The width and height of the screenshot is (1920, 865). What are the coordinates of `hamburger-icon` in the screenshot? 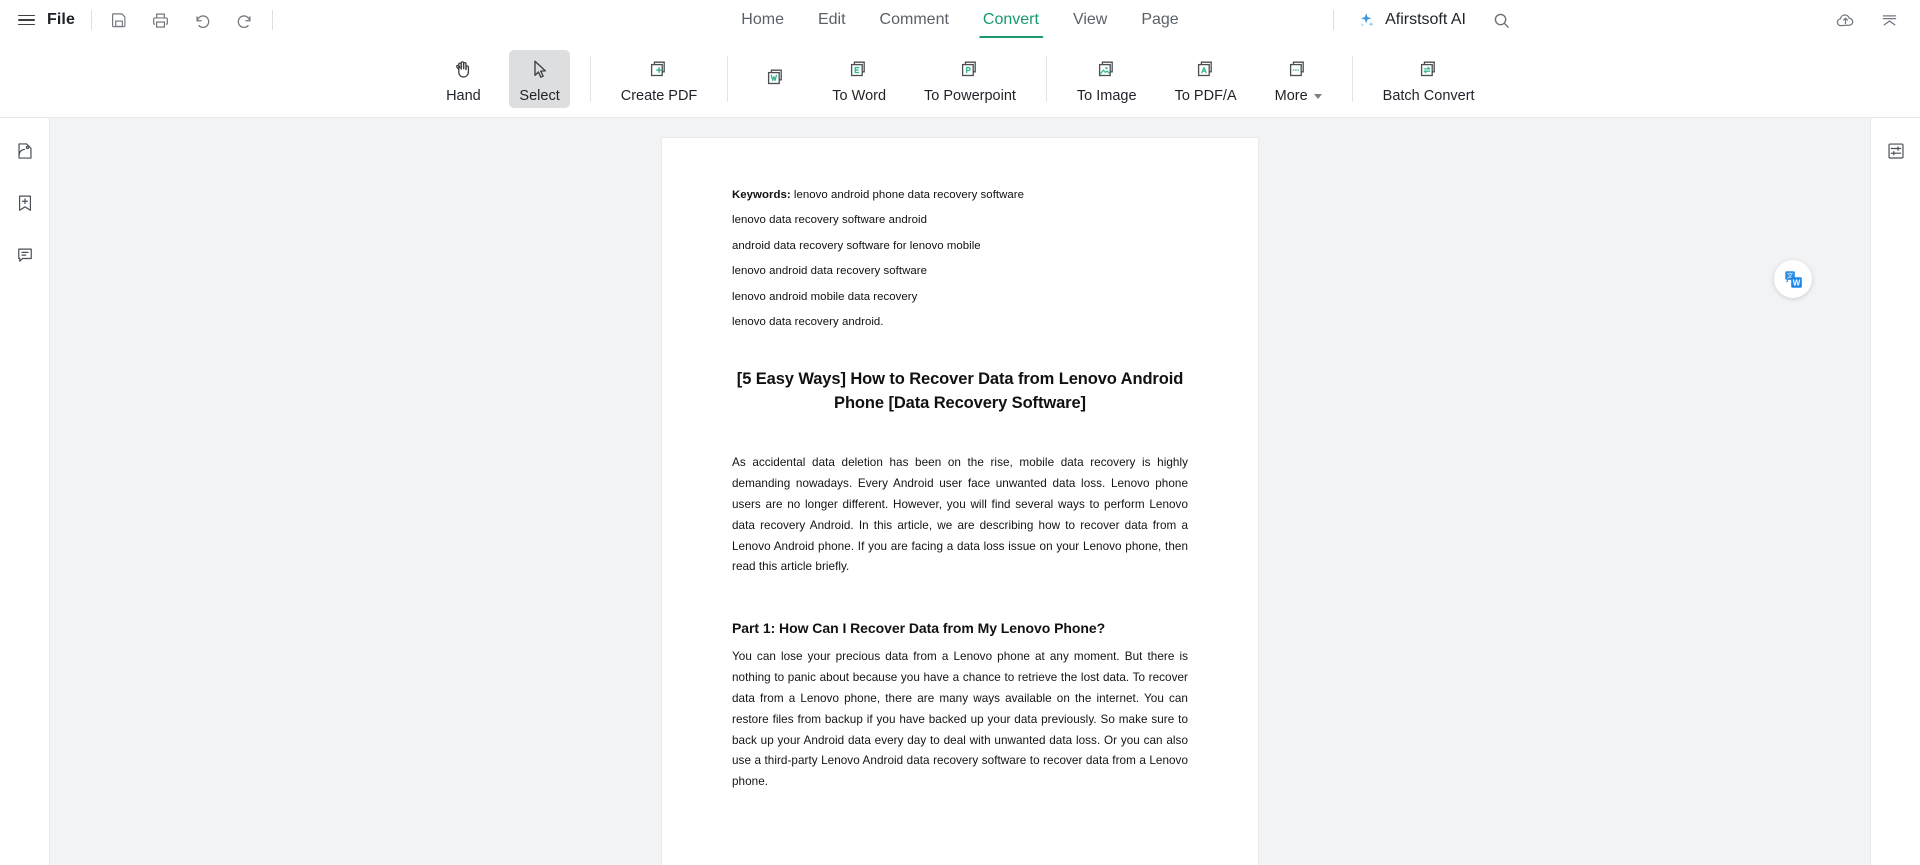 It's located at (27, 20).